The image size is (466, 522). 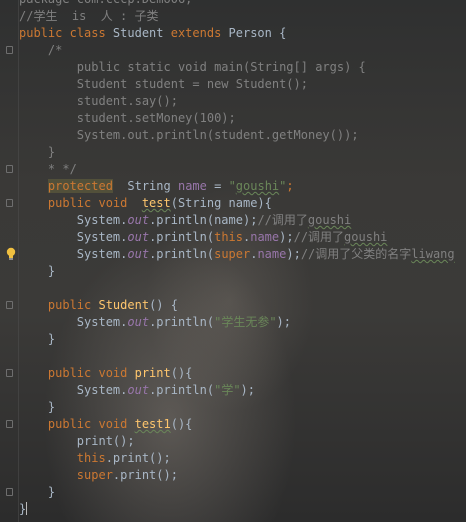 I want to click on code-token: =, so click(x=217, y=186).